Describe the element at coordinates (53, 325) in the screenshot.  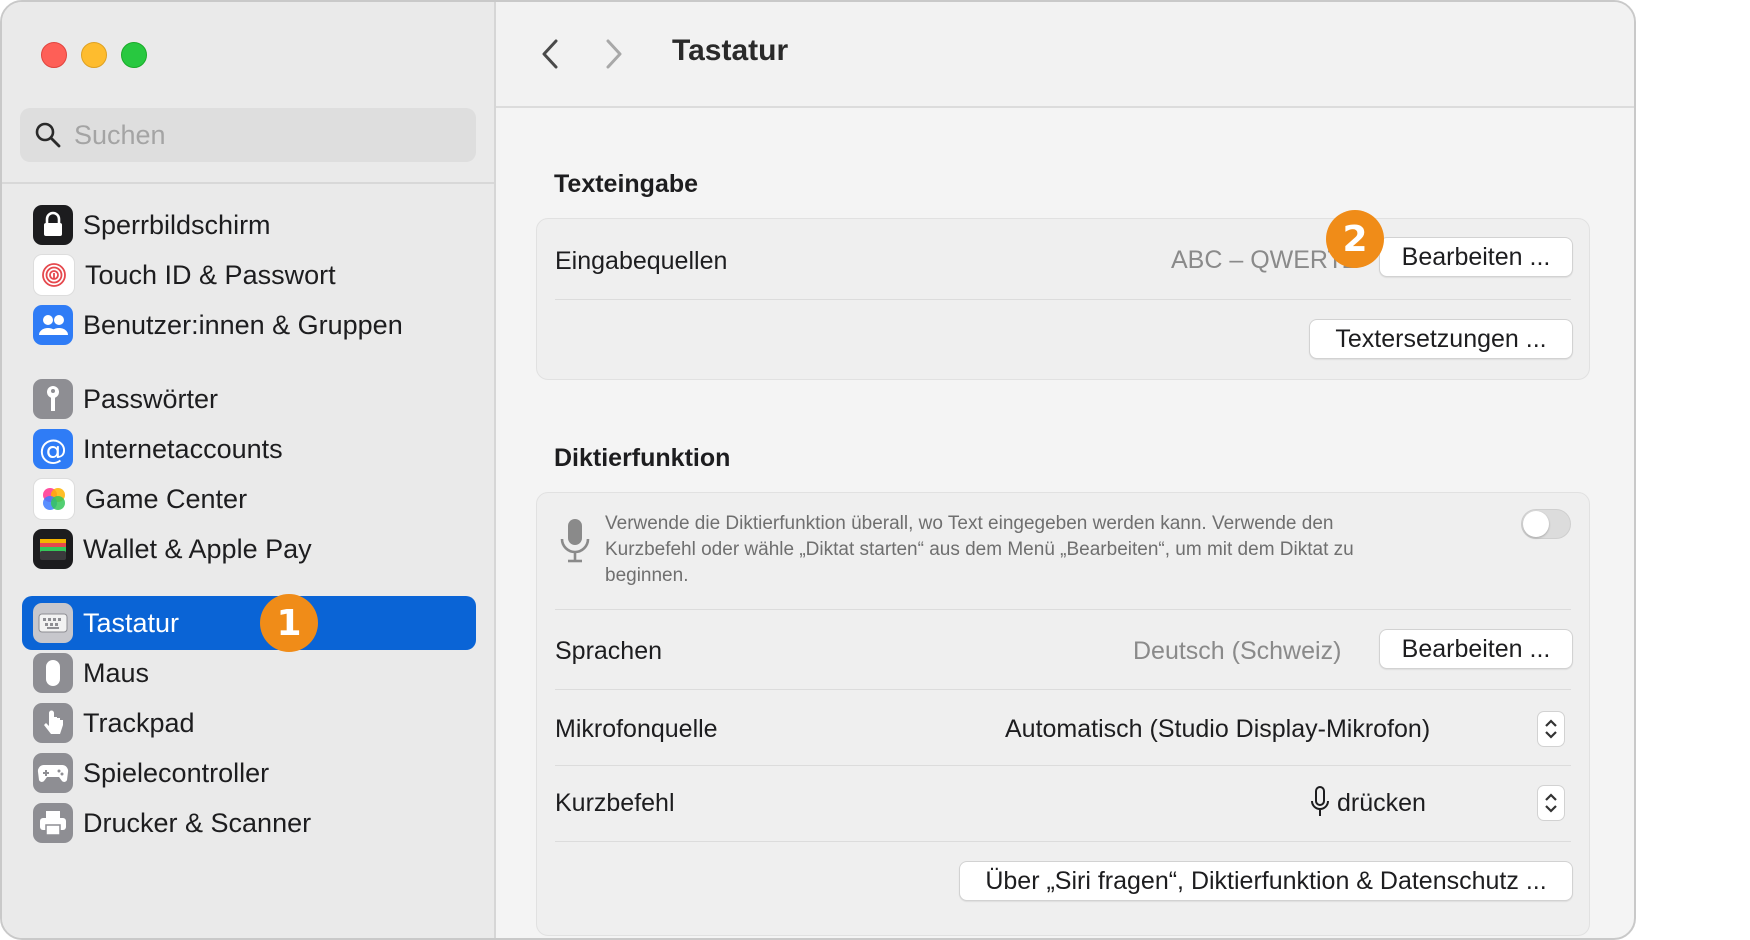
I see `users-icon` at that location.